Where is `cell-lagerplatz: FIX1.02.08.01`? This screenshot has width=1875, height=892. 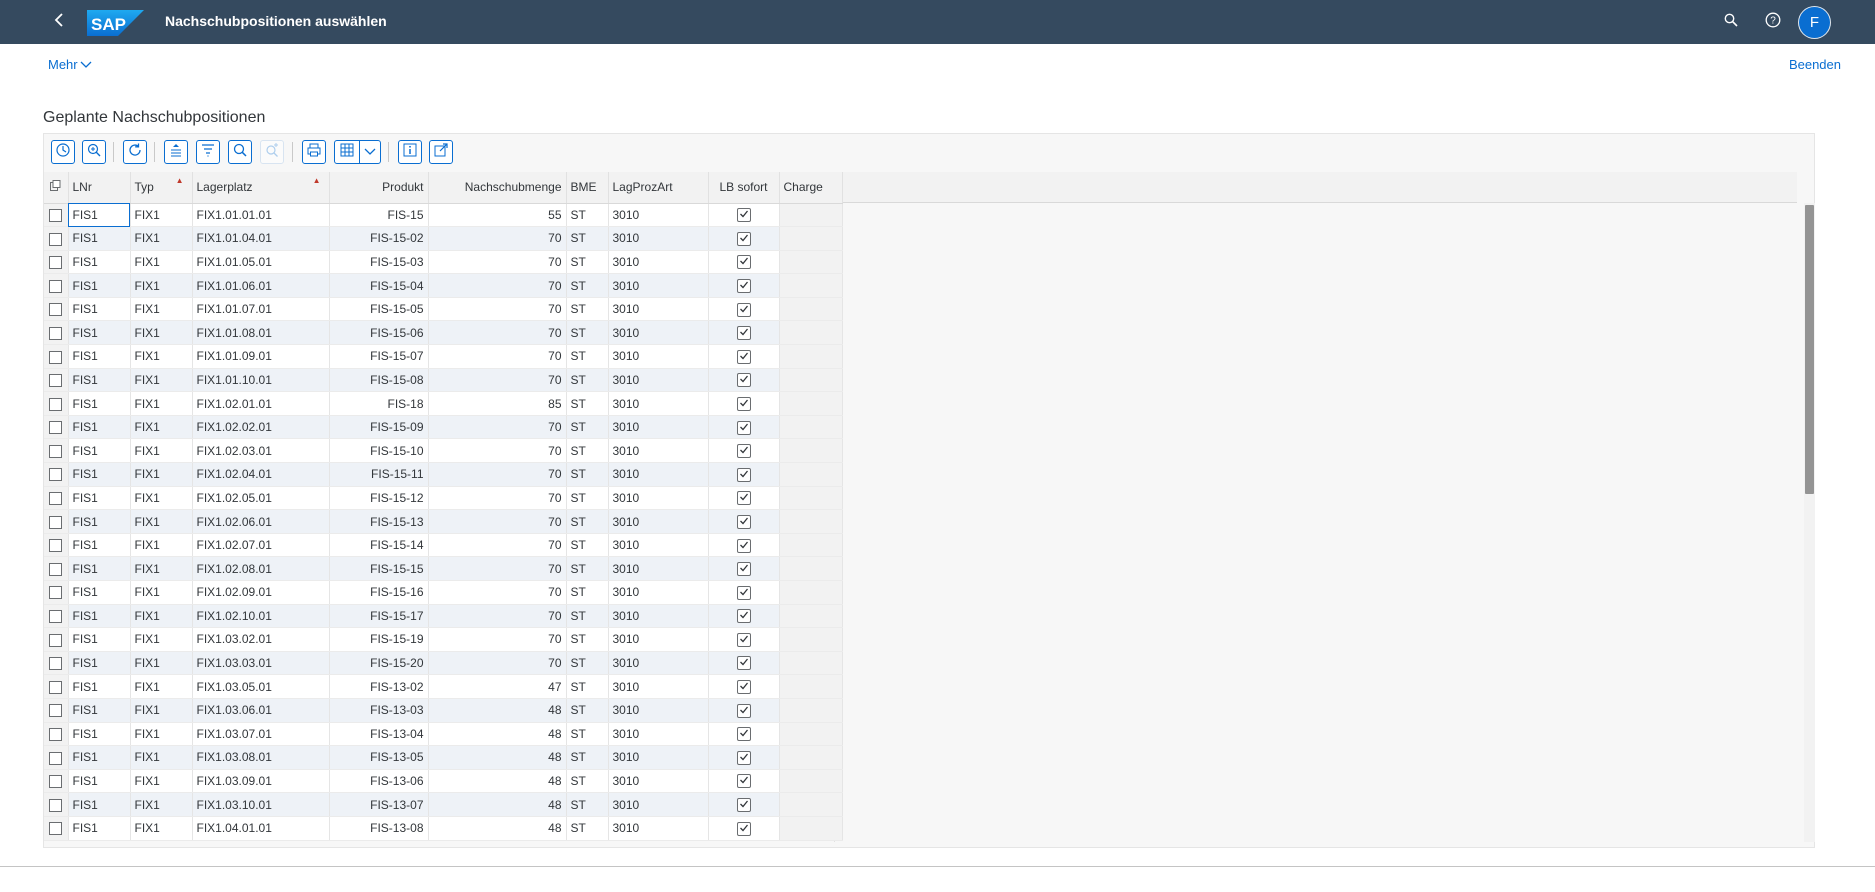
cell-lagerplatz: FIX1.02.08.01 is located at coordinates (261, 568).